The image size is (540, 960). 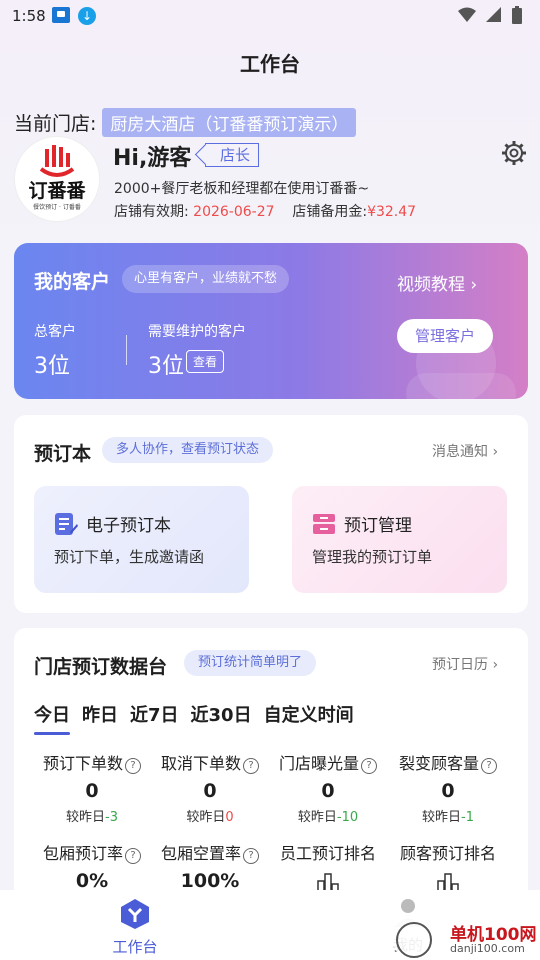 What do you see at coordinates (487, 948) in the screenshot?
I see `watermark-url: danji100.com` at bounding box center [487, 948].